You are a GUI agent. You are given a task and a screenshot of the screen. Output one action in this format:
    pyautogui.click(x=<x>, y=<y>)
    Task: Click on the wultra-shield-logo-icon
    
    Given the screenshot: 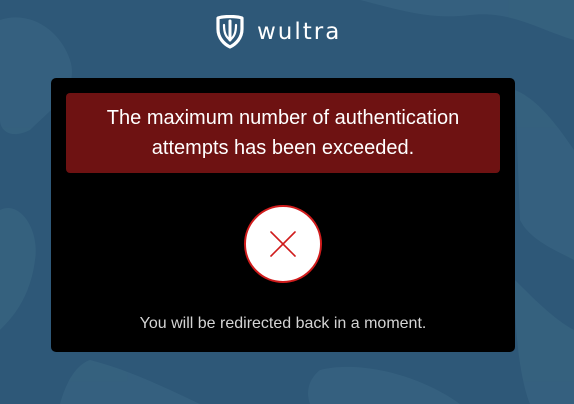 What is the action you would take?
    pyautogui.click(x=230, y=32)
    